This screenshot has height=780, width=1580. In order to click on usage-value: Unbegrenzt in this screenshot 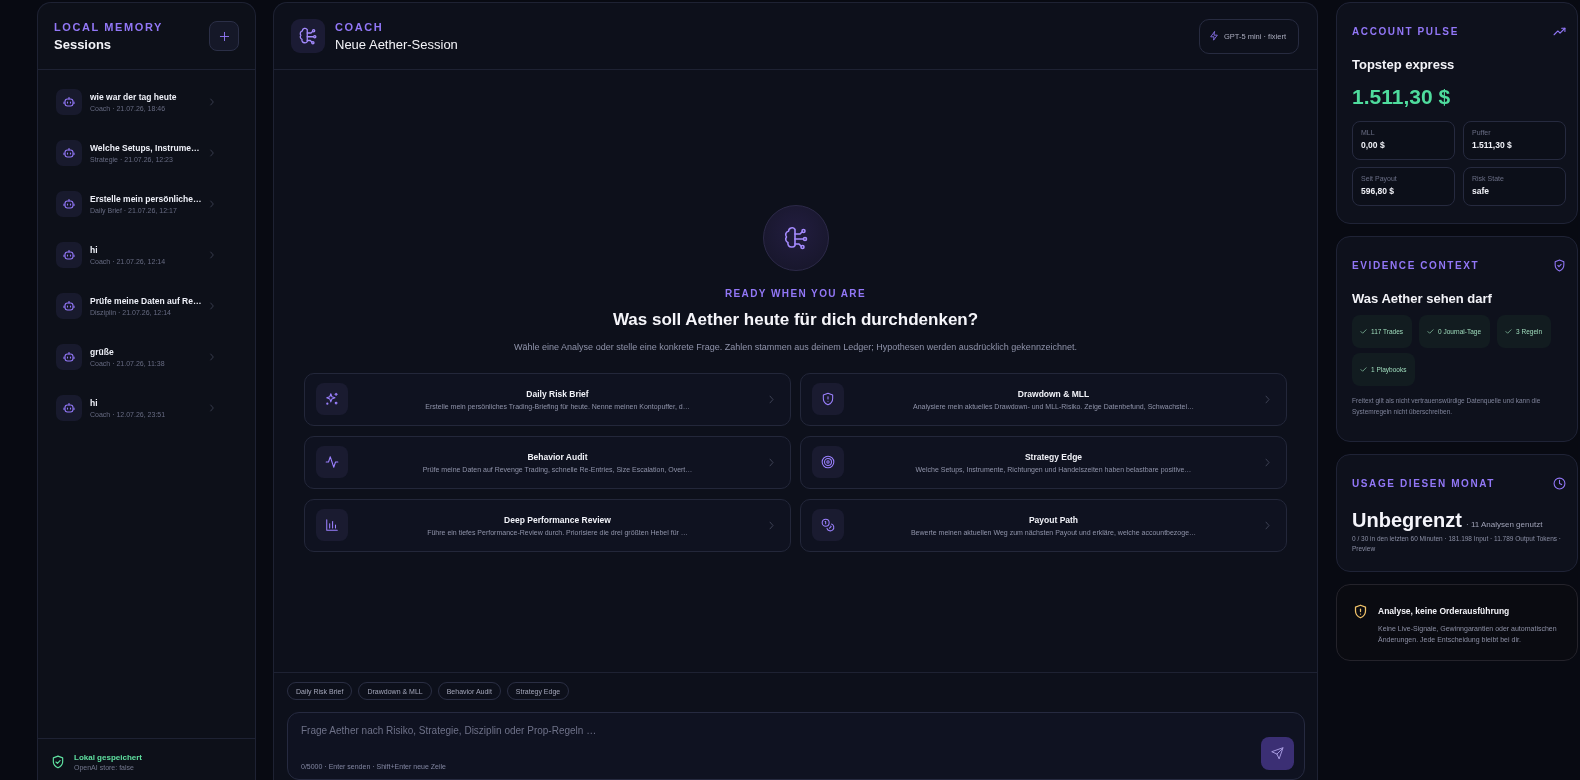, I will do `click(1407, 520)`.